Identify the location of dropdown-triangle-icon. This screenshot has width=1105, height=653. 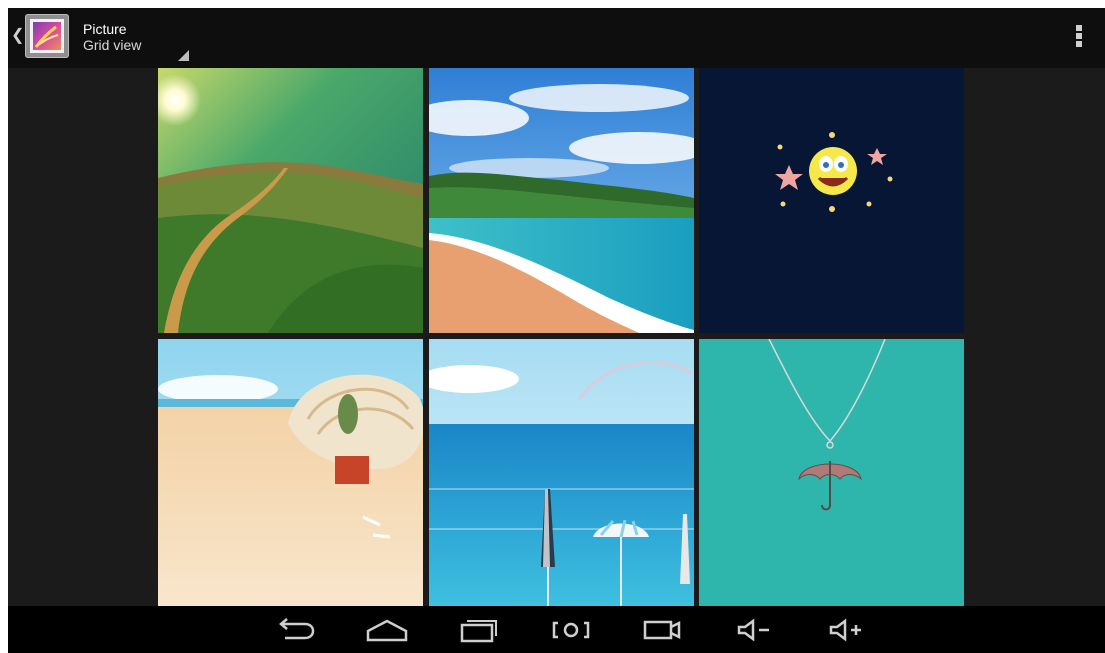
(183, 55).